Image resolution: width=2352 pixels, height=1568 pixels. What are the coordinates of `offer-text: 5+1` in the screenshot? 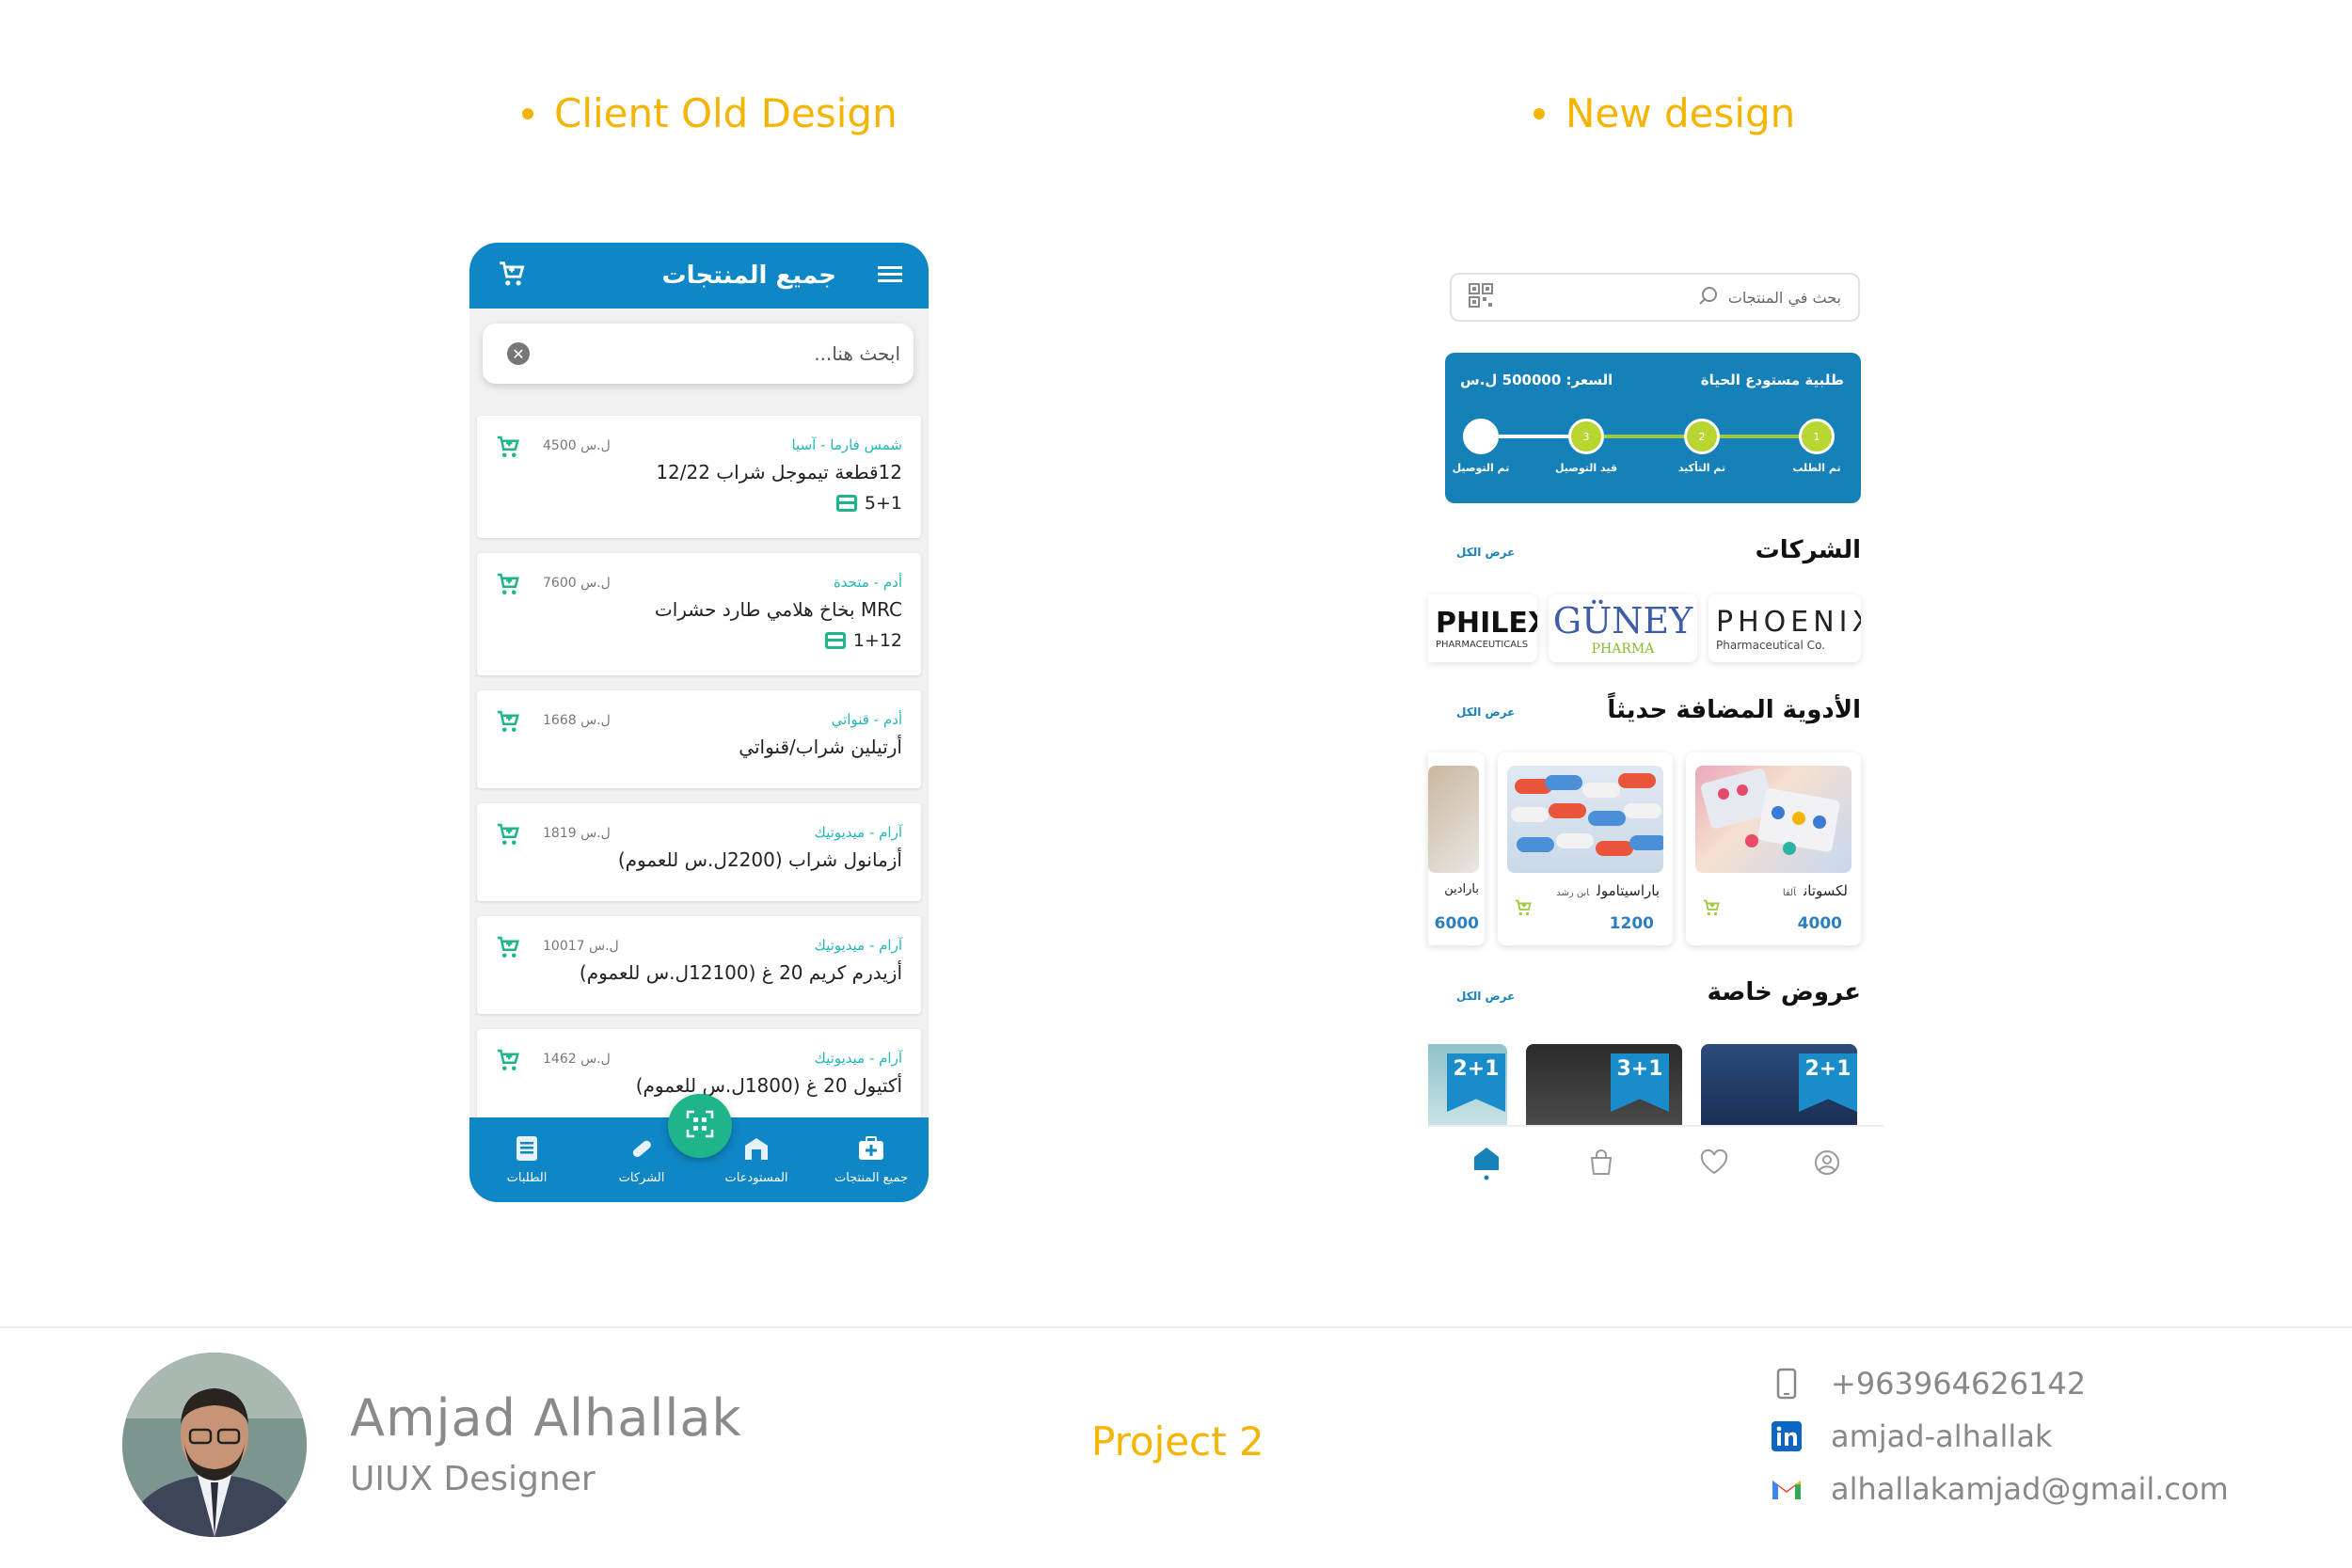 It's located at (883, 503).